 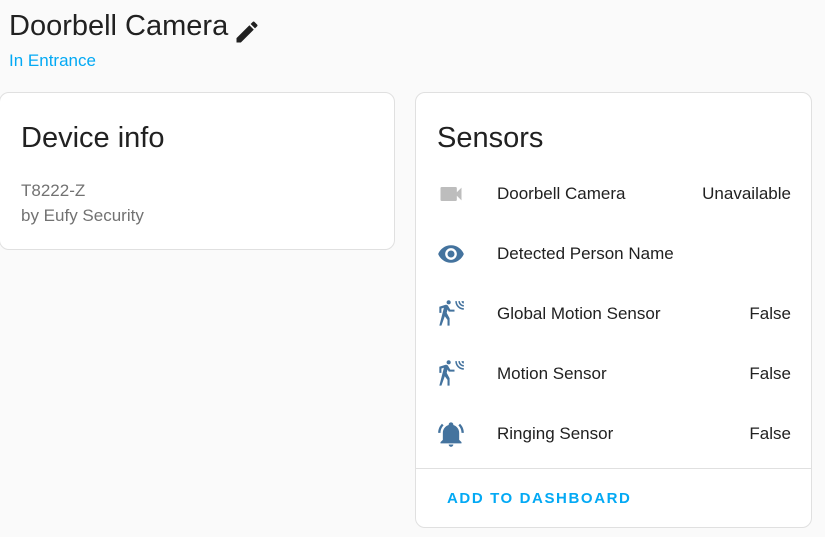 I want to click on bell-ring-icon, so click(x=451, y=434).